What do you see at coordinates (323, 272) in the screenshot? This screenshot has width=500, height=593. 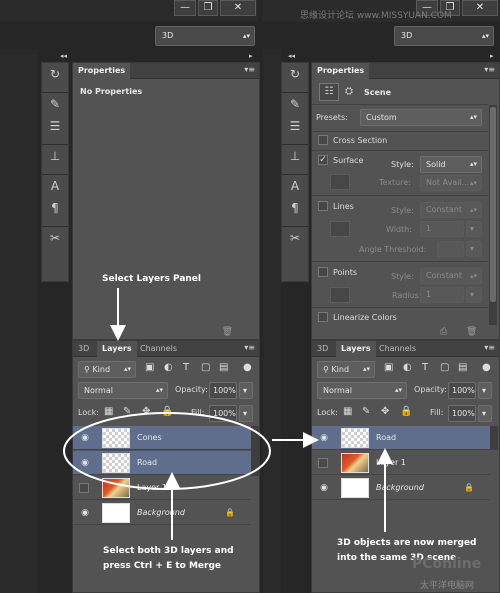 I see `points-checkbox` at bounding box center [323, 272].